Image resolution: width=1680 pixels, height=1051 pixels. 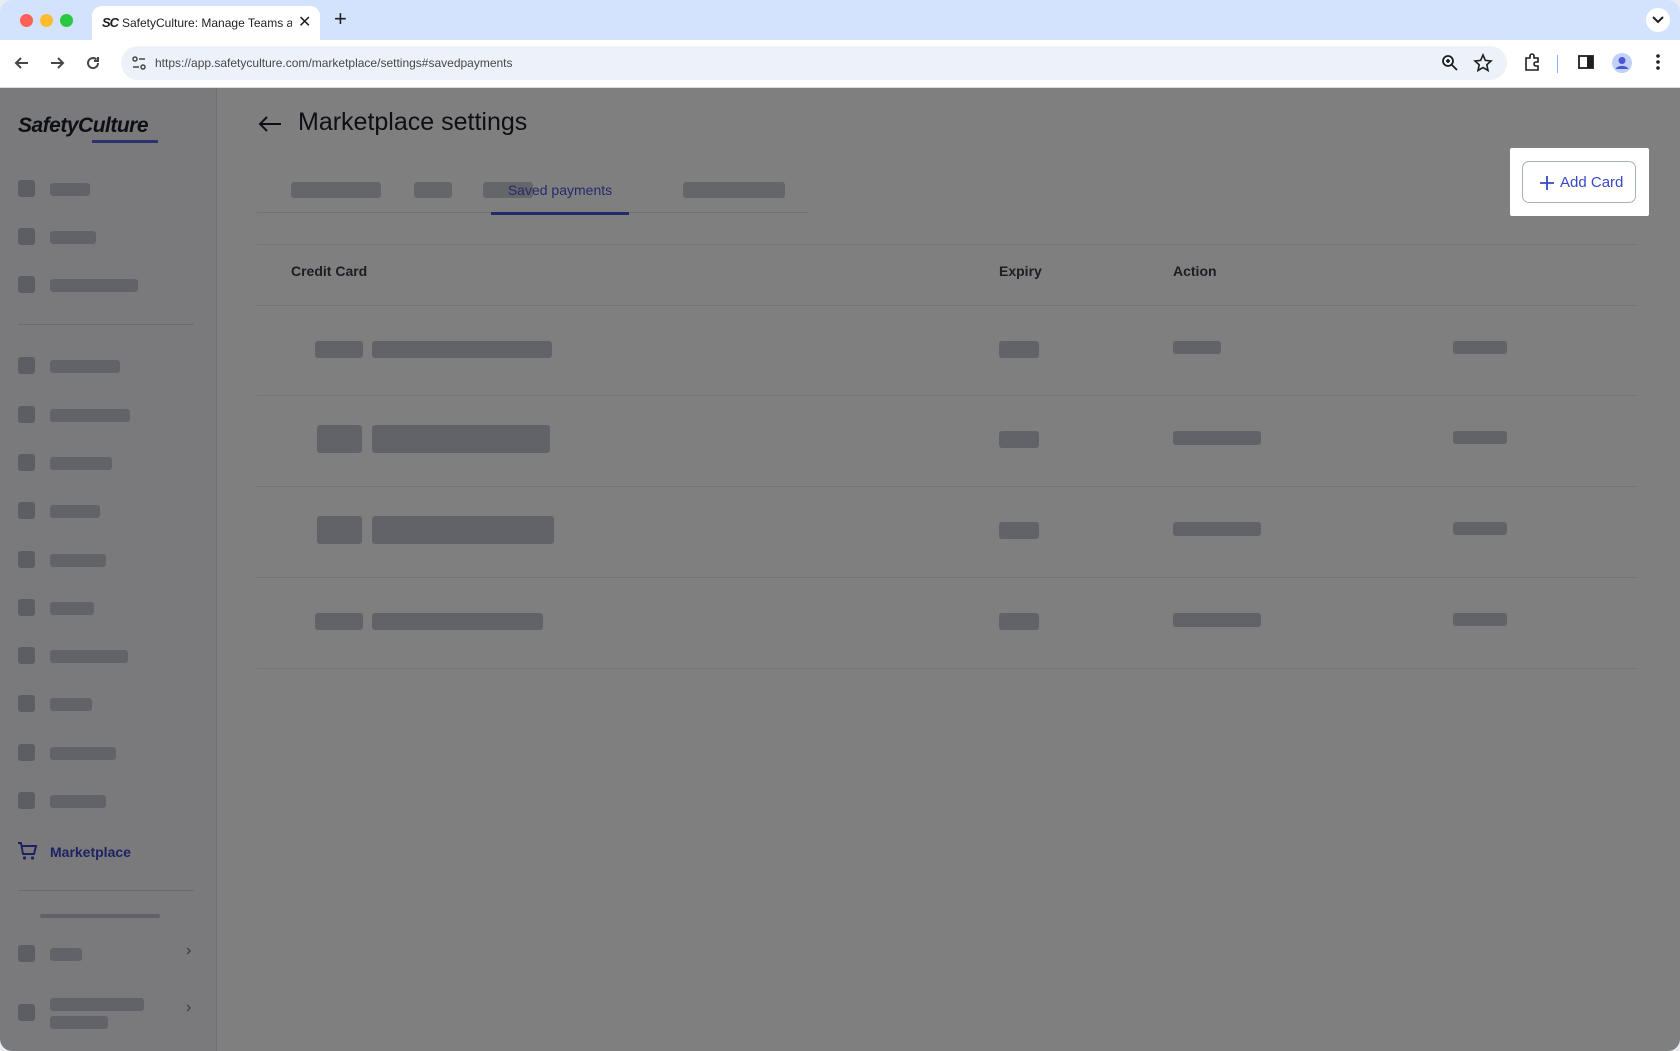 I want to click on maximize-window-button, so click(x=66, y=20).